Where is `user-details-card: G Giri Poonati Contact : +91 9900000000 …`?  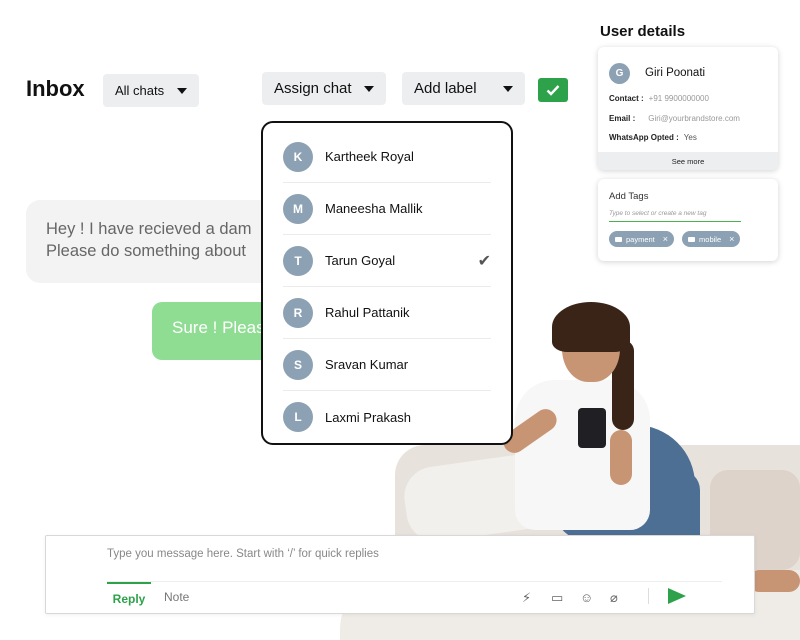
user-details-card: G Giri Poonati Contact : +91 9900000000 … is located at coordinates (688, 108).